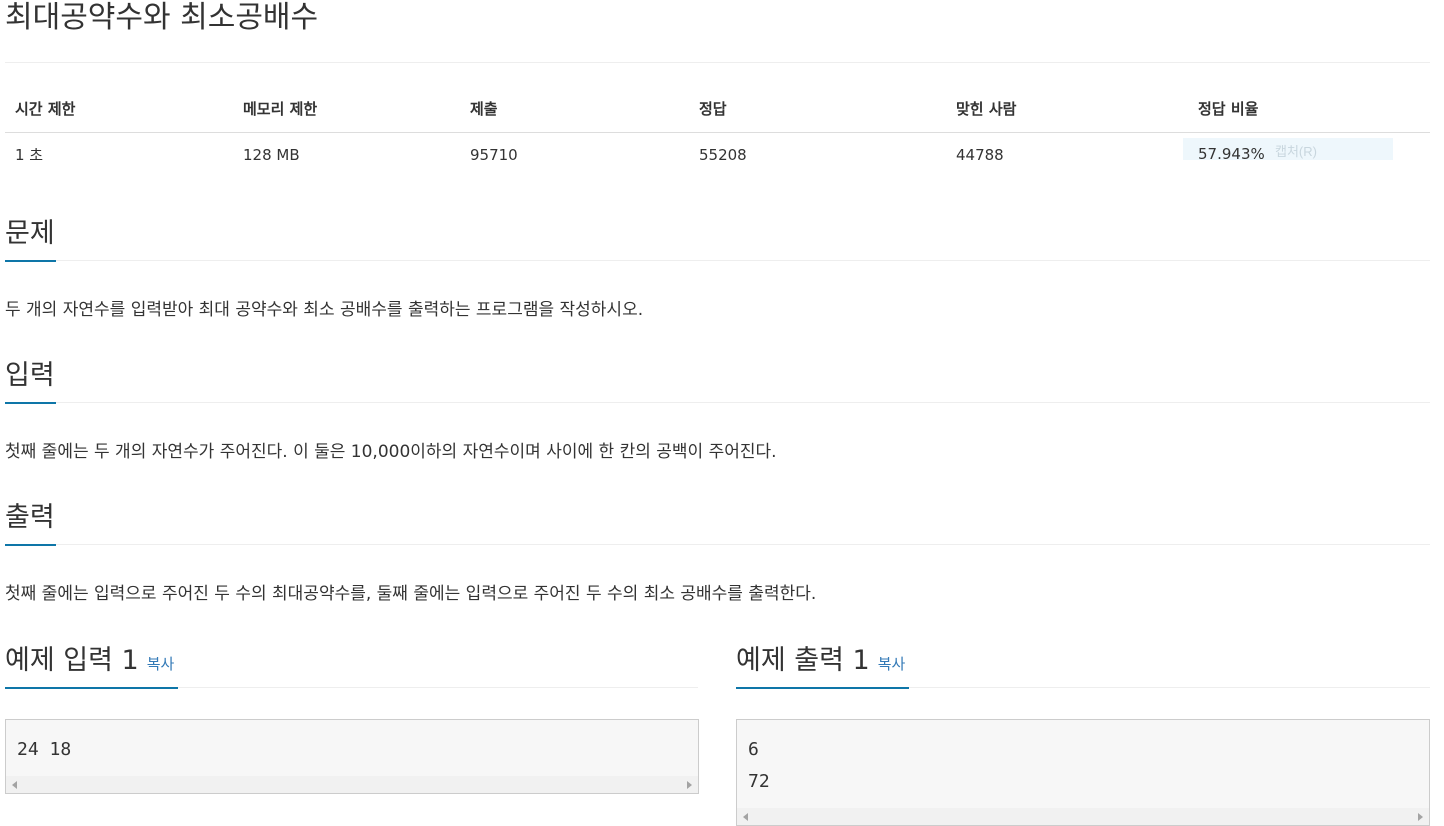 This screenshot has height=826, width=1444. What do you see at coordinates (352, 756) in the screenshot?
I see `sample-input-box: 24 18` at bounding box center [352, 756].